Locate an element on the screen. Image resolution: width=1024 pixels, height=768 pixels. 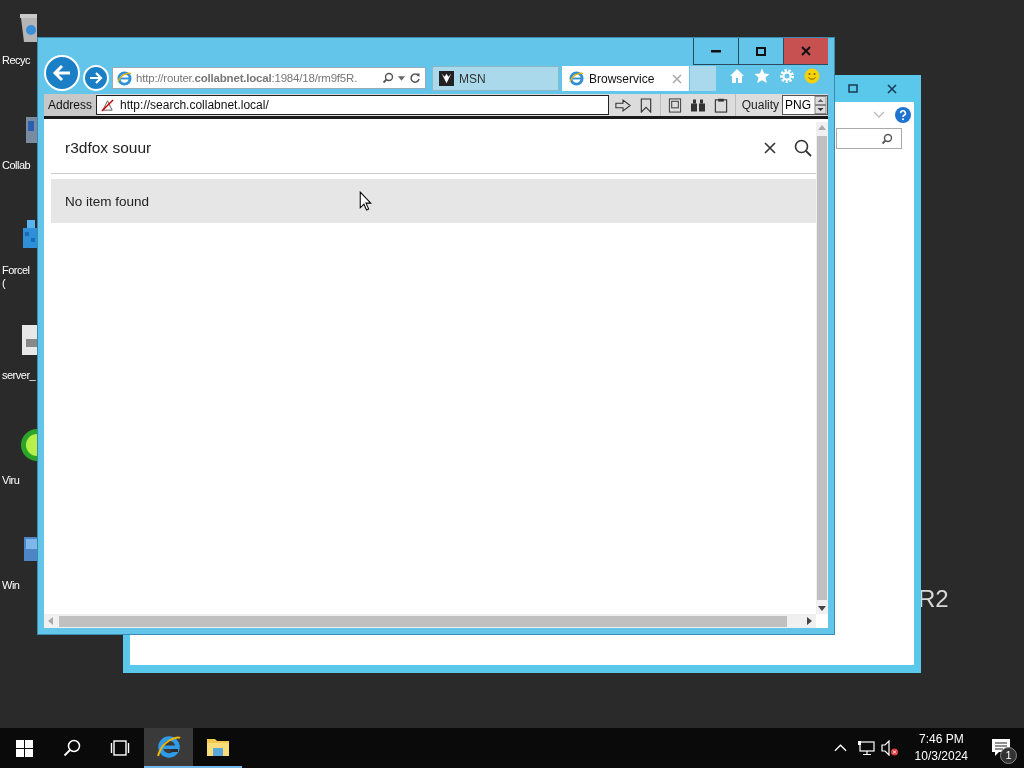
desktop-icon-label: server_ is located at coordinates (19, 375).